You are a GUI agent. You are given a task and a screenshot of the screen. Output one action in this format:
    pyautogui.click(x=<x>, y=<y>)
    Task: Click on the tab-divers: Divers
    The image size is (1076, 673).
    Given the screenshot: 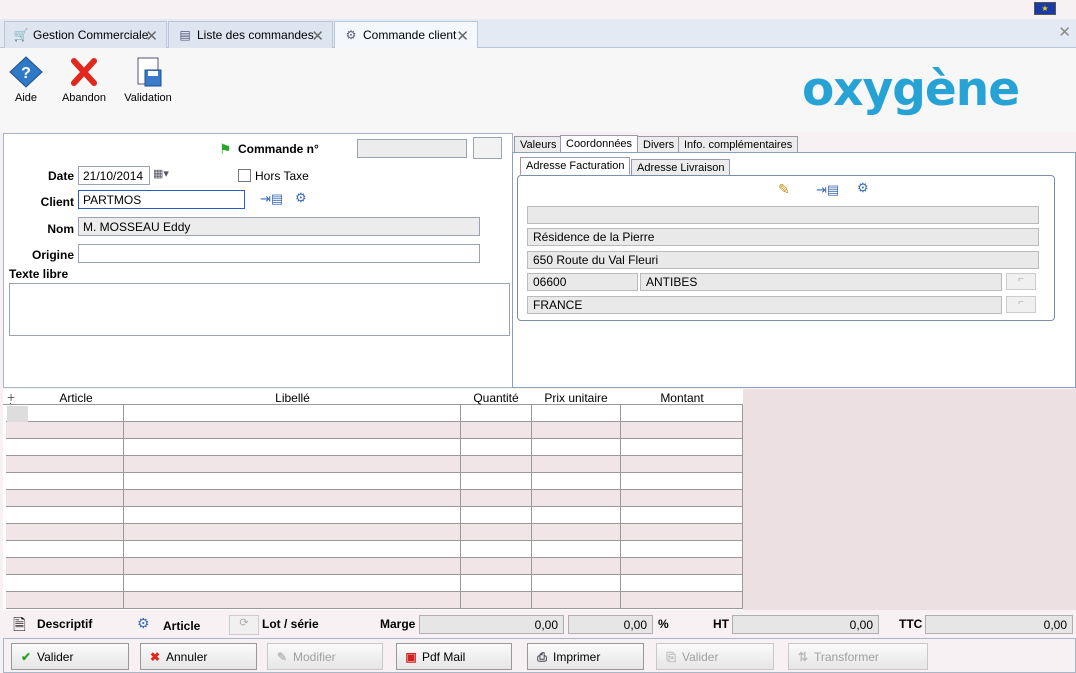 What is the action you would take?
    pyautogui.click(x=659, y=144)
    